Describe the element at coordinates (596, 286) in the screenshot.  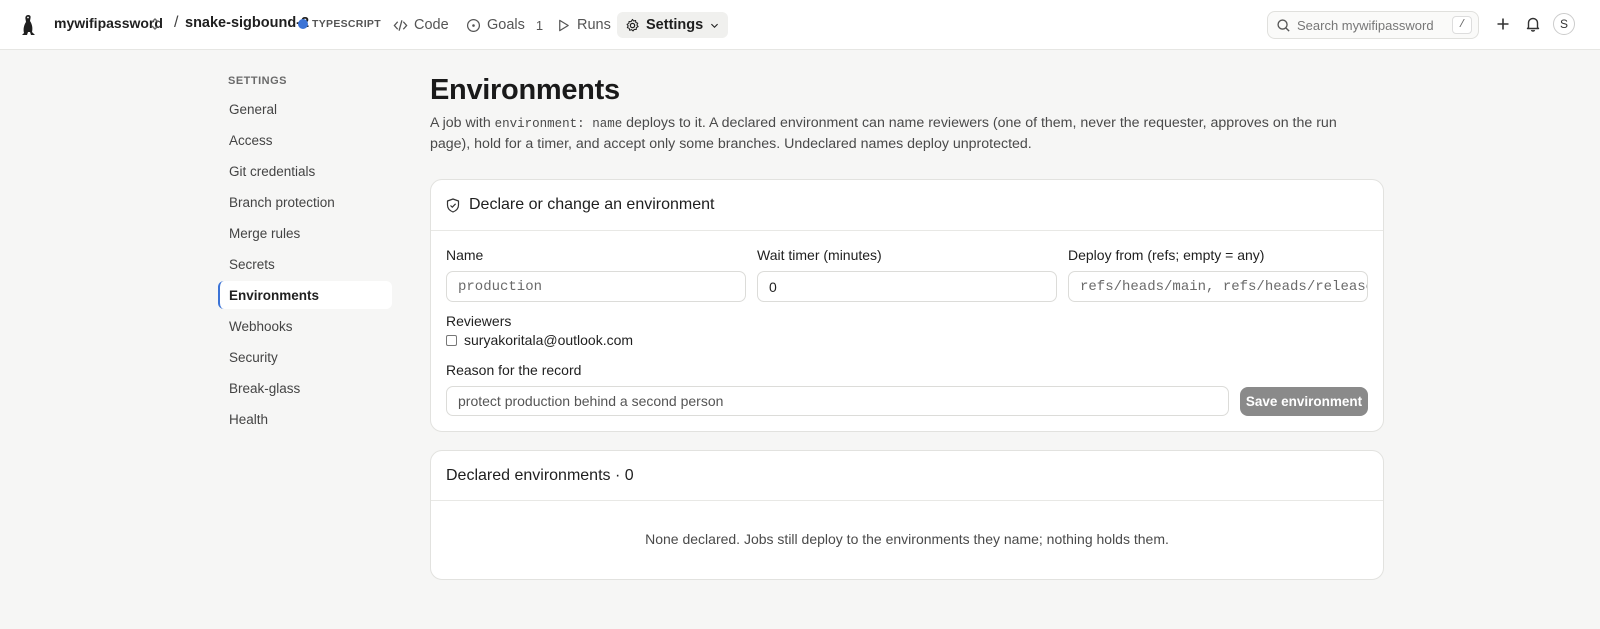
I see `name-input: production` at that location.